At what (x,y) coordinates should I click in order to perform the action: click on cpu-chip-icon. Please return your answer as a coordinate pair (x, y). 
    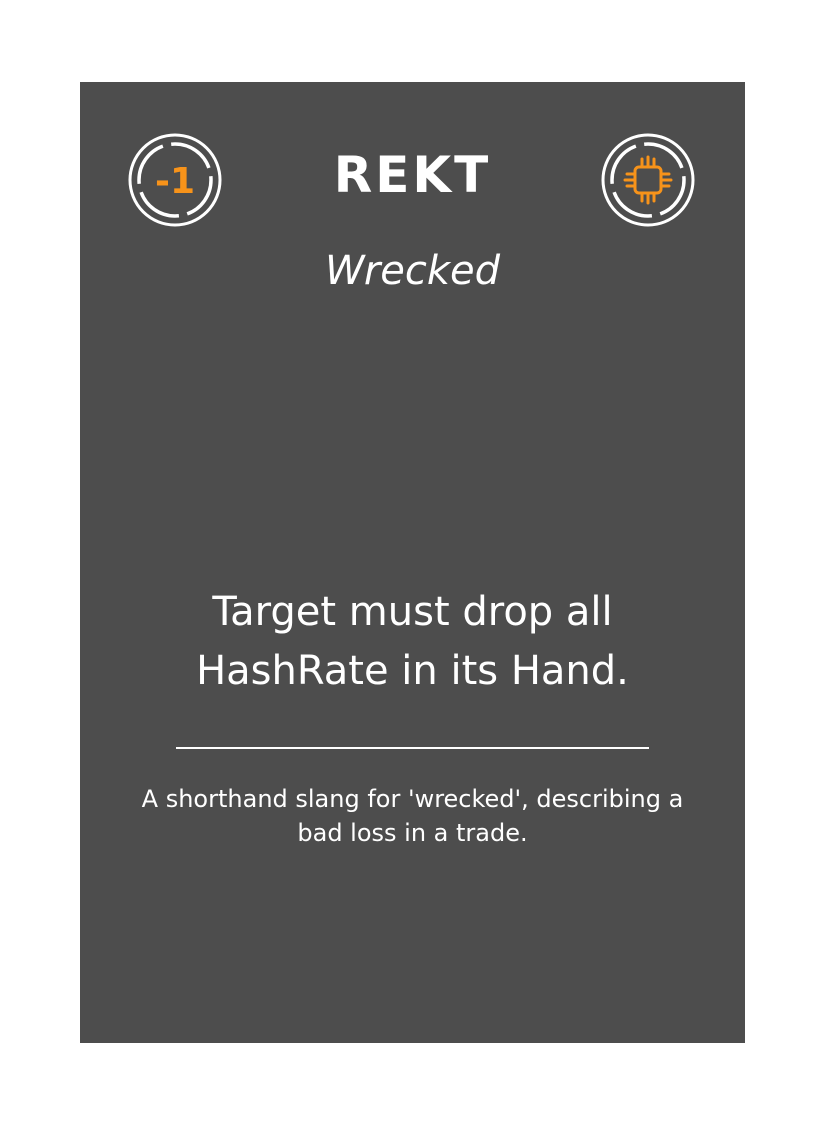
    Looking at the image, I should click on (648, 180).